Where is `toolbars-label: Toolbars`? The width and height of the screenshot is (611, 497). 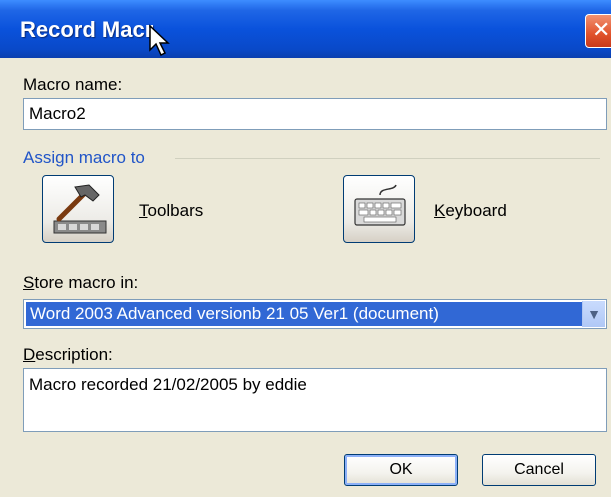
toolbars-label: Toolbars is located at coordinates (171, 210).